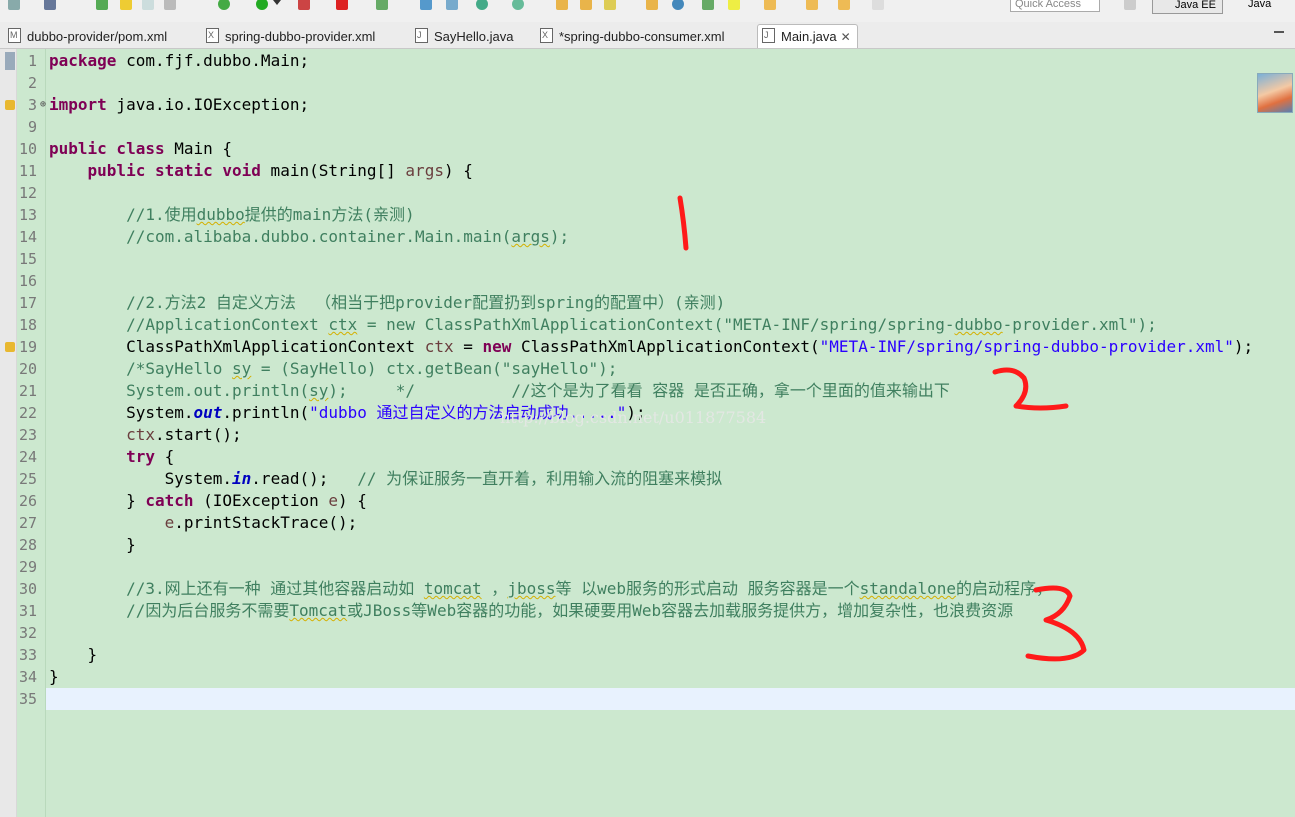  I want to click on build-icon, so click(170, 5).